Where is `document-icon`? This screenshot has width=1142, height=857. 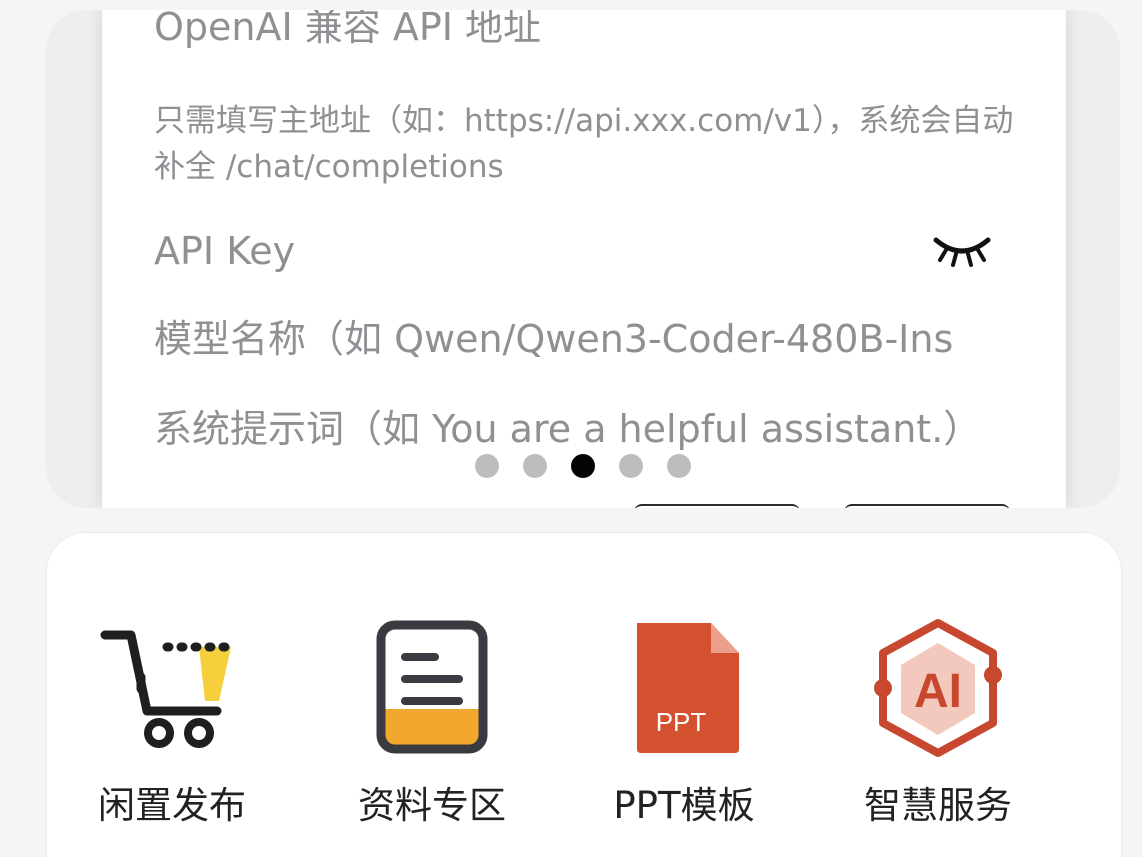
document-icon is located at coordinates (432, 687).